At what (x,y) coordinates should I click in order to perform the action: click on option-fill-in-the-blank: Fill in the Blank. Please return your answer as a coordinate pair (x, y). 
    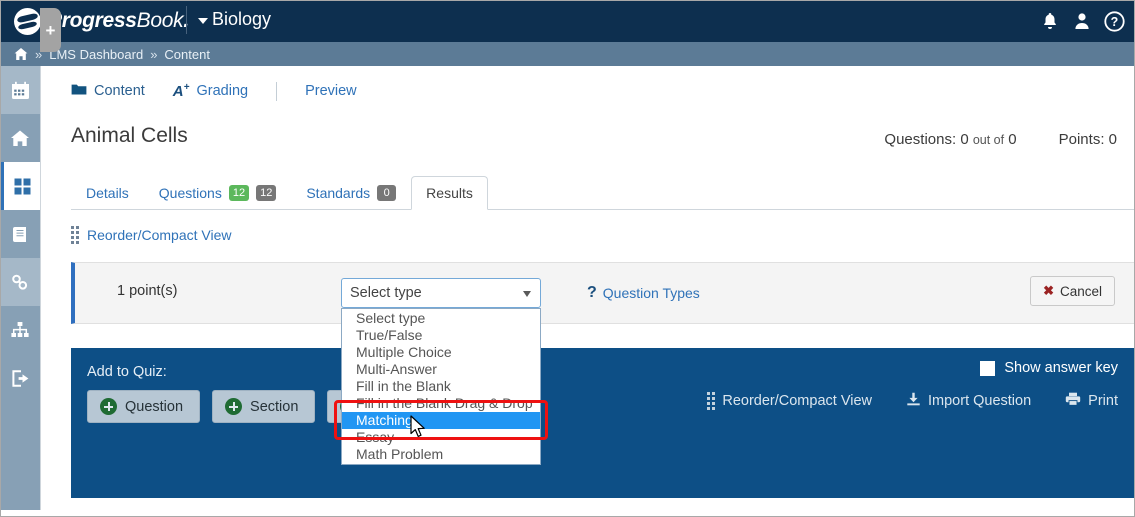
    Looking at the image, I should click on (441, 386).